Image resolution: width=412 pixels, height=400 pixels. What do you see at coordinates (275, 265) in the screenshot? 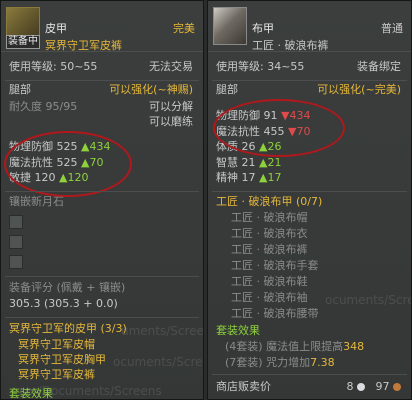
I see `set-item: 工匠 · 破浪布手套` at bounding box center [275, 265].